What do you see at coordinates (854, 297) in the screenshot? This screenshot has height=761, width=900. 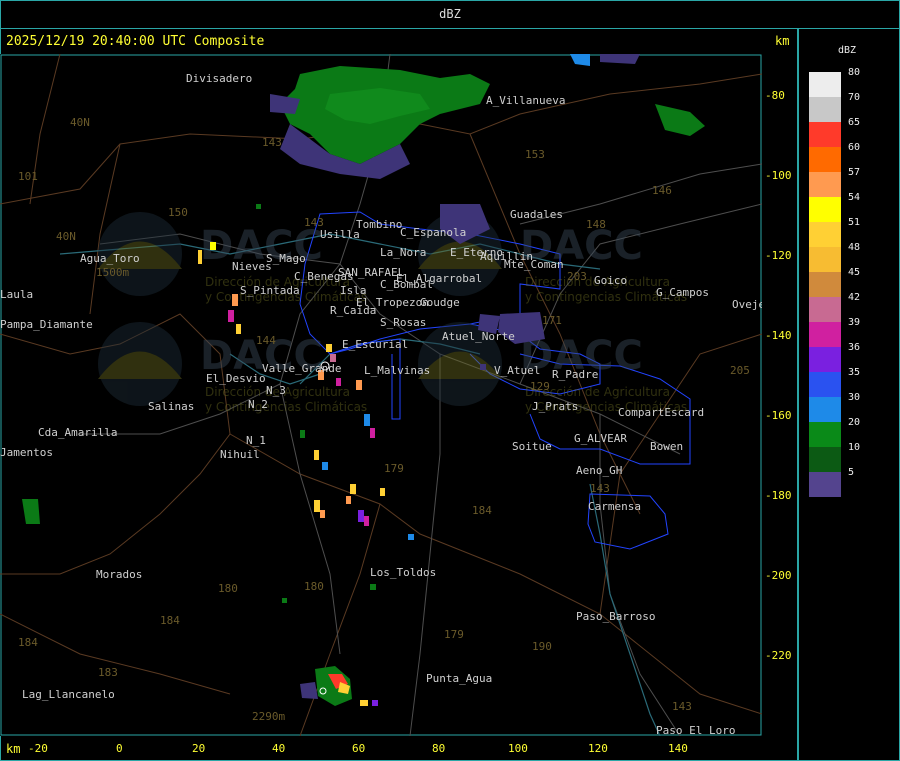 I see `legend-label: 42` at bounding box center [854, 297].